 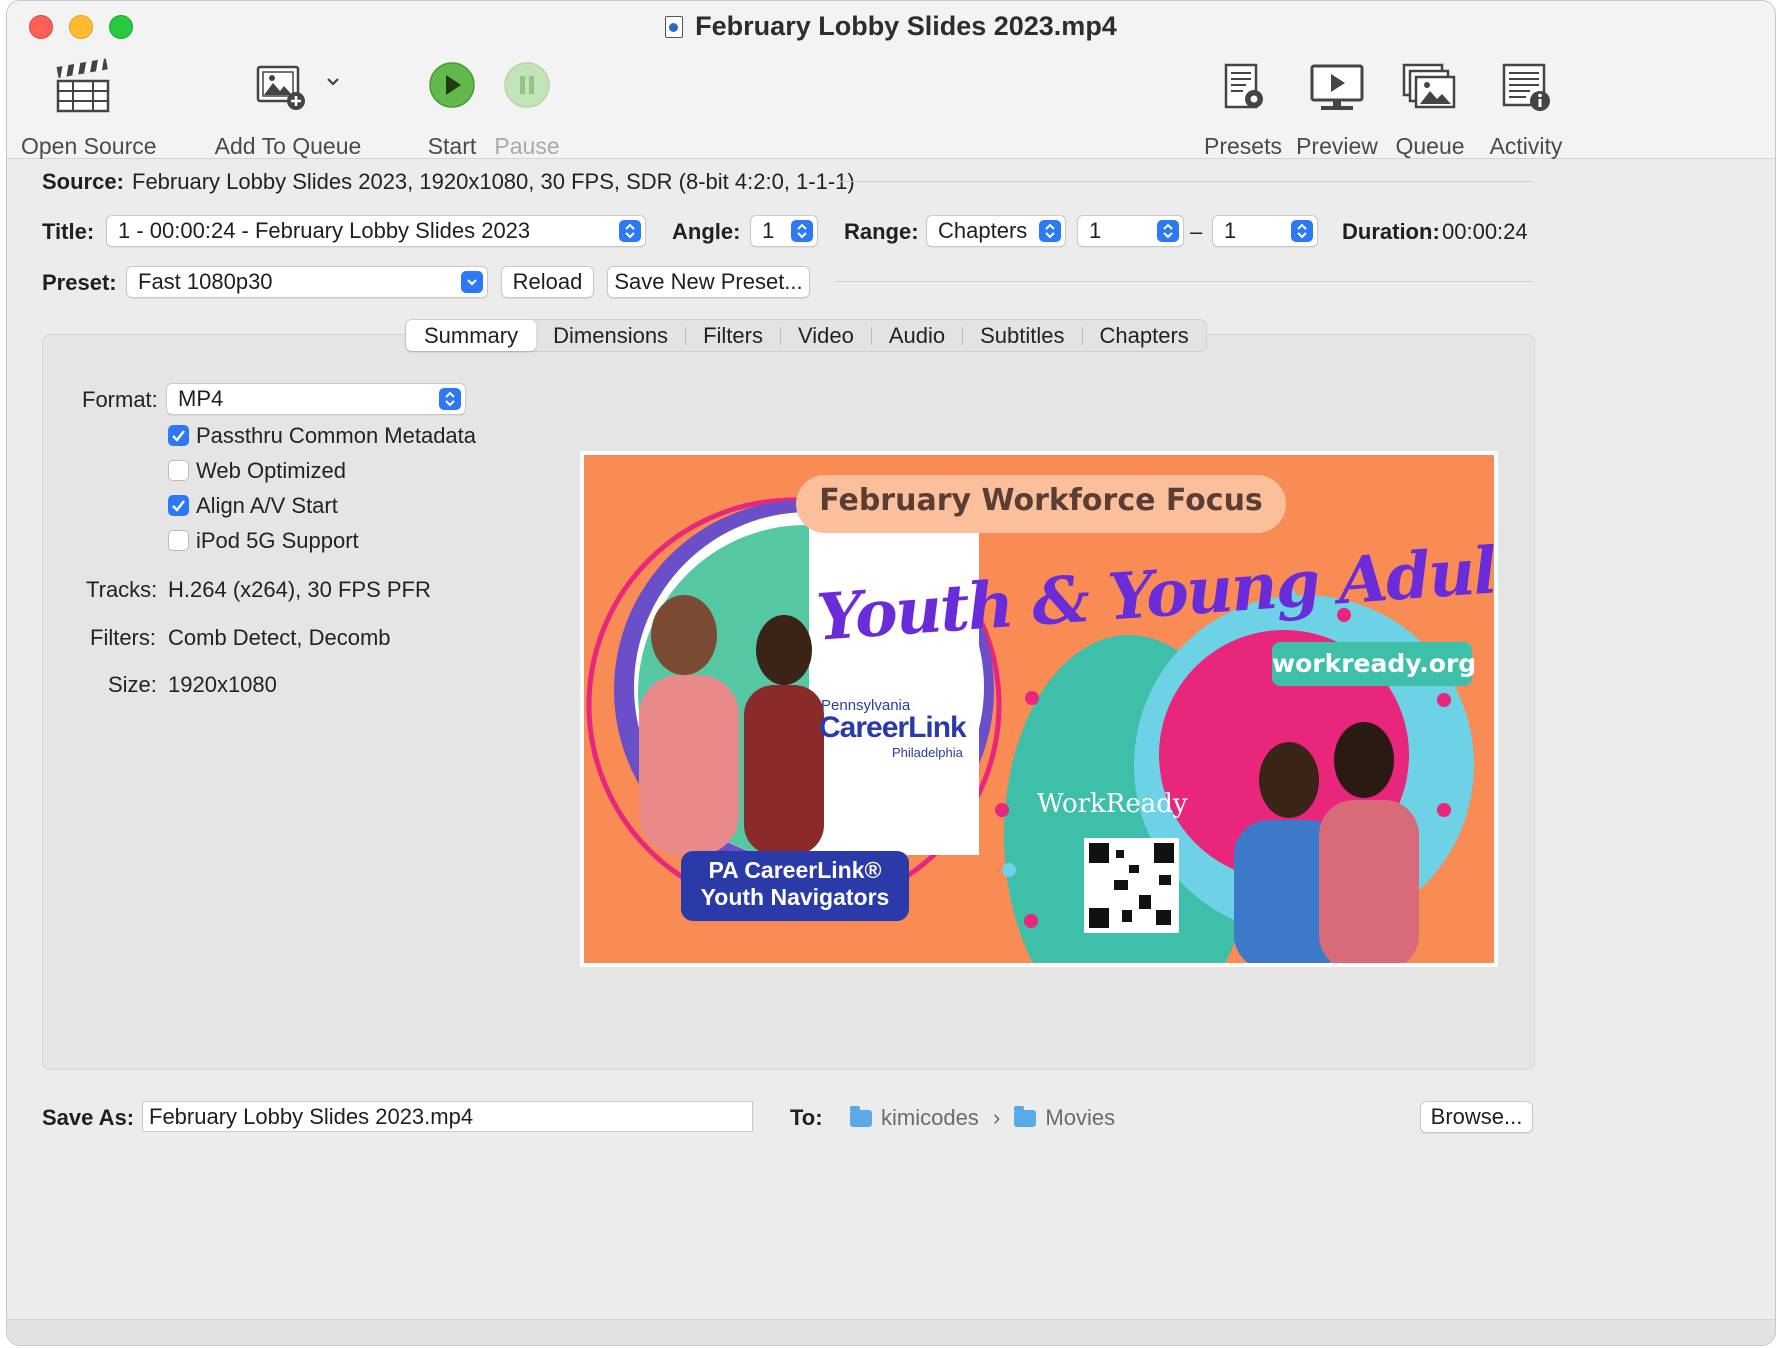 I want to click on document-icon, so click(x=674, y=27).